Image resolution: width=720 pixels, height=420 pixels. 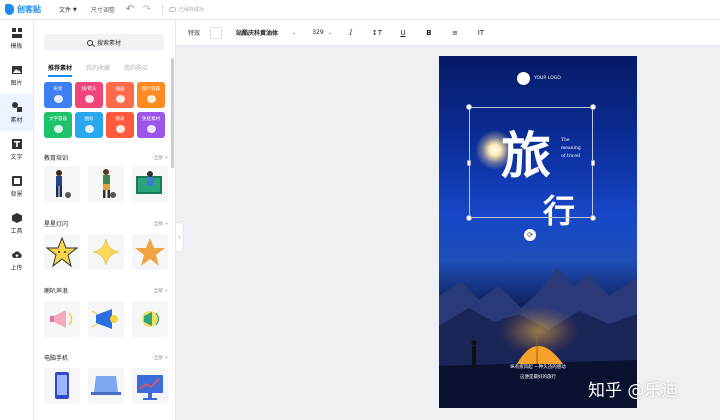 What do you see at coordinates (403, 33) in the screenshot?
I see `underline-button: U` at bounding box center [403, 33].